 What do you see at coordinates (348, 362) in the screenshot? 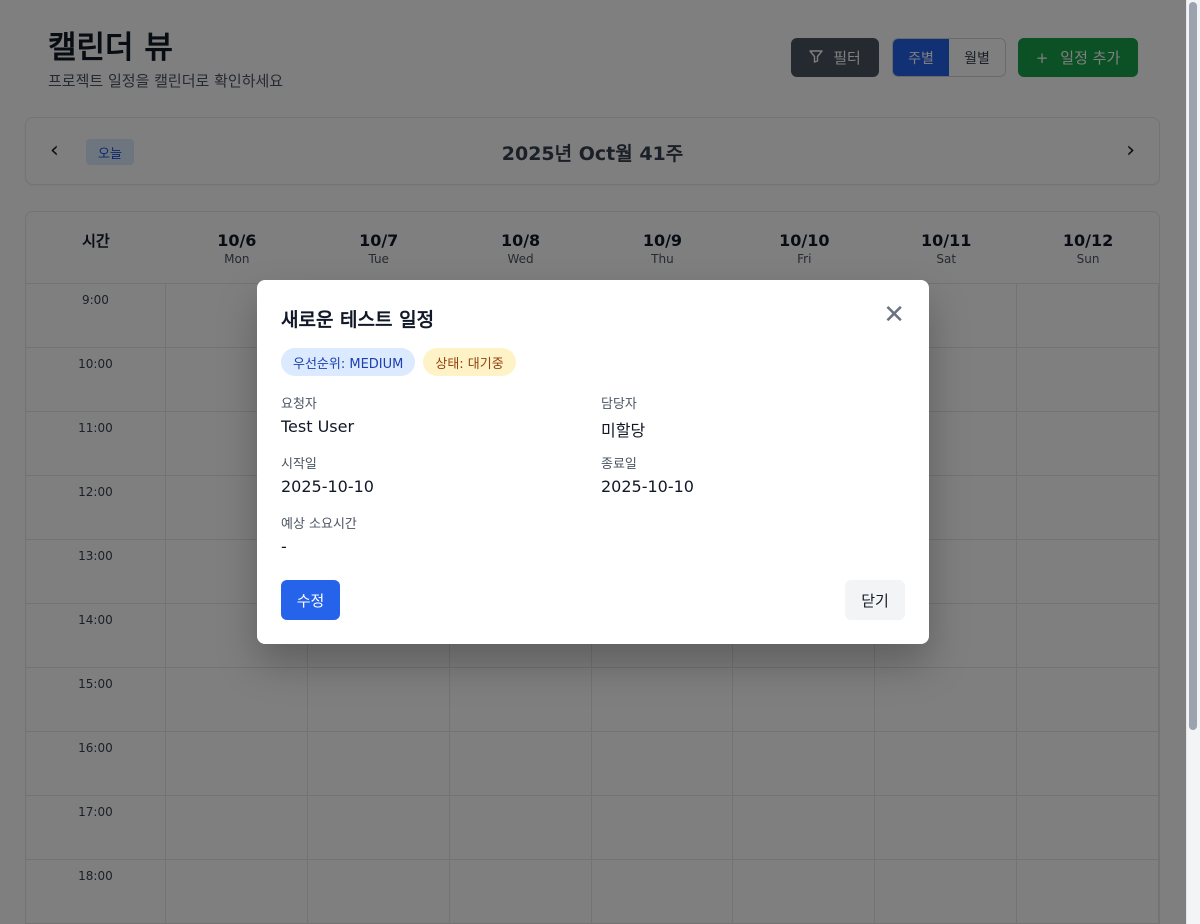
I see `priority-badge: 우선순위: MEDIUM` at bounding box center [348, 362].